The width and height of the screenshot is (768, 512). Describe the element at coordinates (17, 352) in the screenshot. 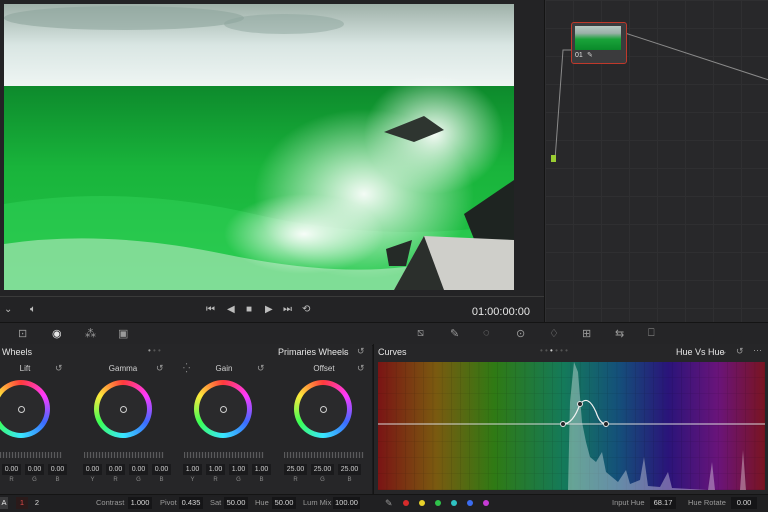

I see `panel-title: Wheels` at that location.